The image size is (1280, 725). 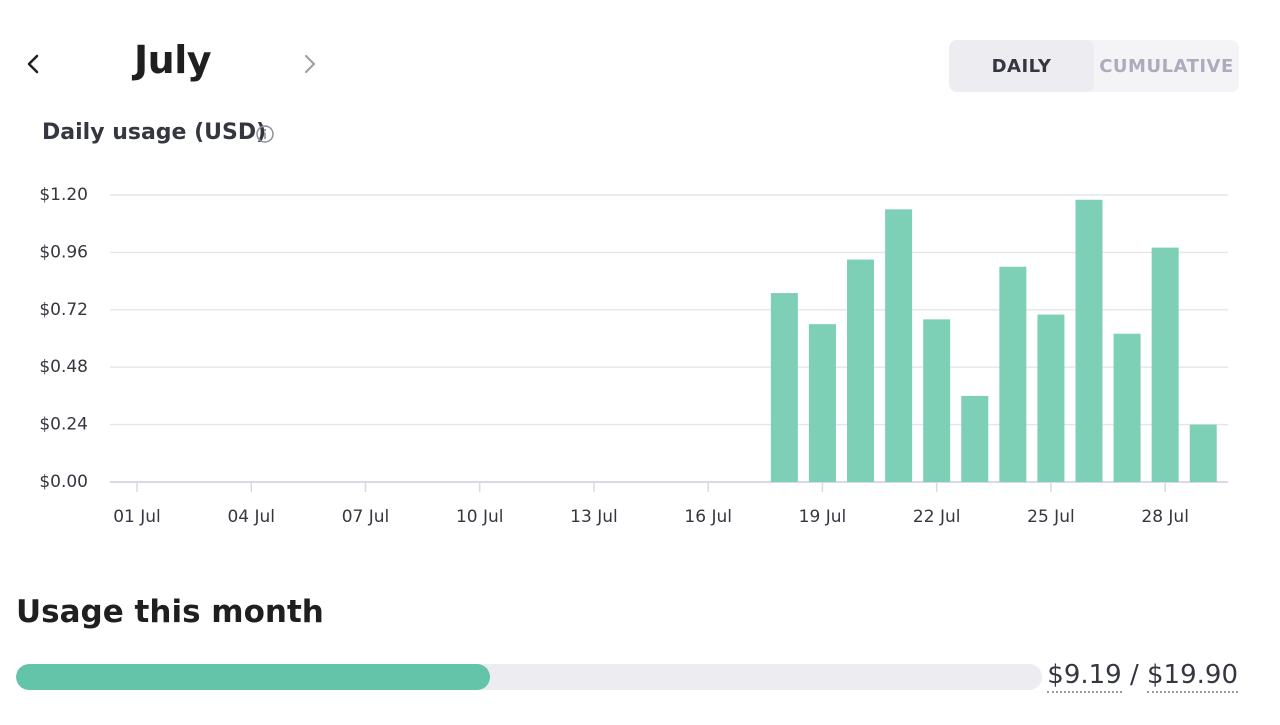 I want to click on usage-limit-amount: $19.90, so click(x=1192, y=676).